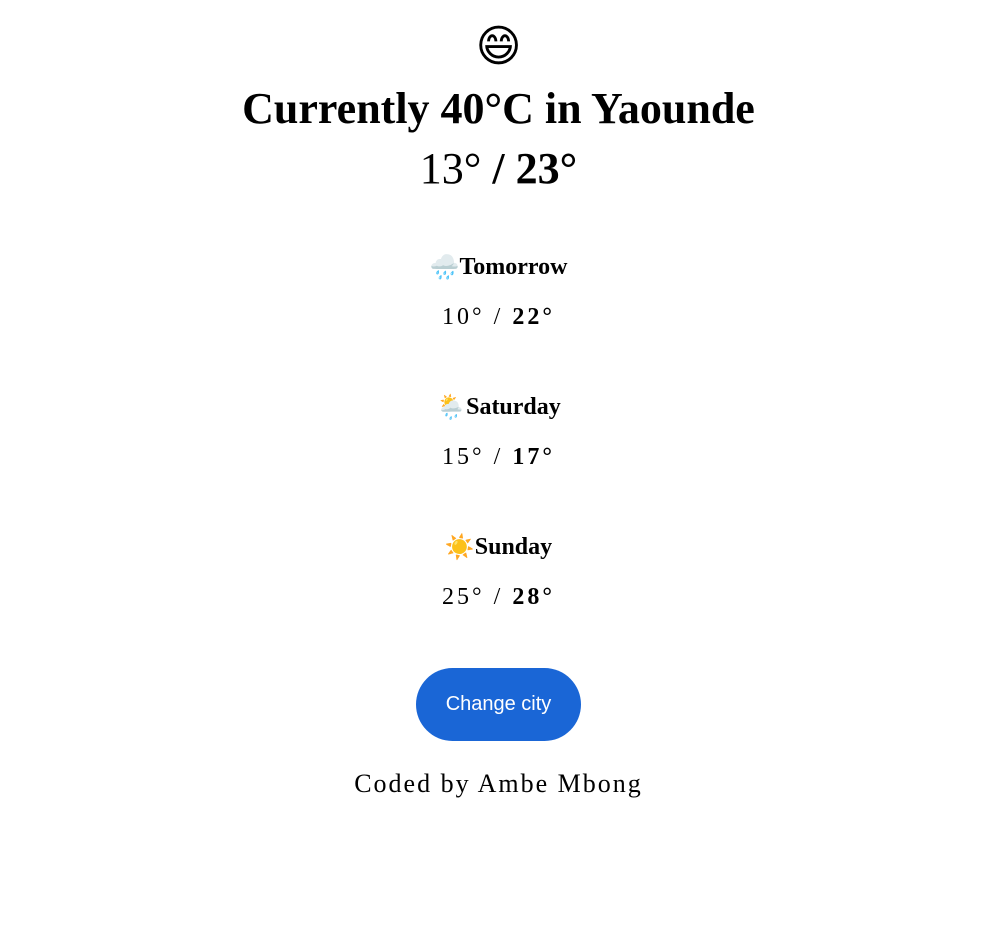  Describe the element at coordinates (498, 108) in the screenshot. I see `current-weather-title: Currently 40°C in Yaounde` at that location.